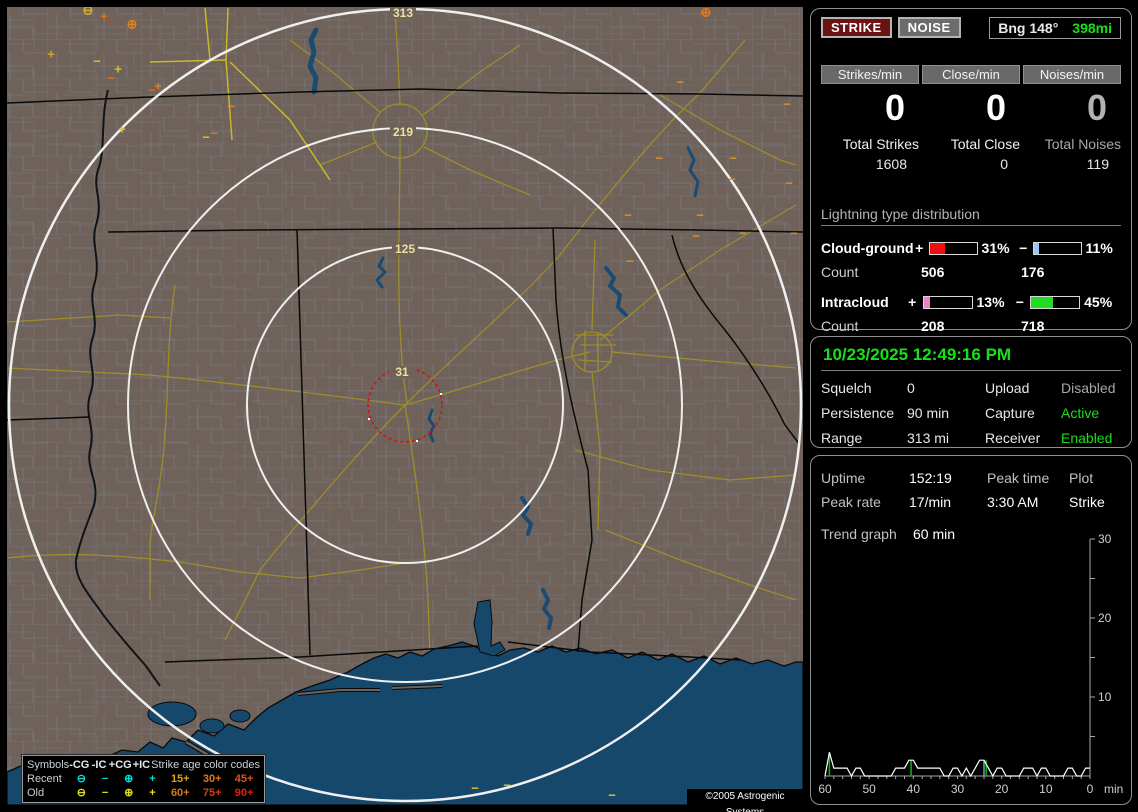 Image resolution: width=1138 pixels, height=812 pixels. I want to click on plot-label: Plot, so click(1081, 478).